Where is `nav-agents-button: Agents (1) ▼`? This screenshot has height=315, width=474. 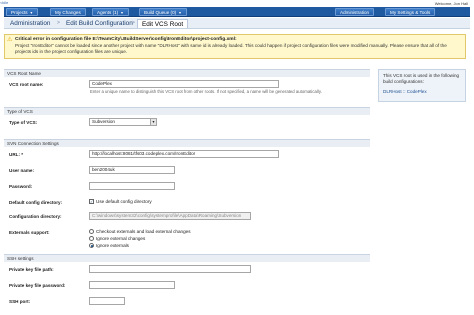
nav-agents-button: Agents (1) ▼ is located at coordinates (110, 12).